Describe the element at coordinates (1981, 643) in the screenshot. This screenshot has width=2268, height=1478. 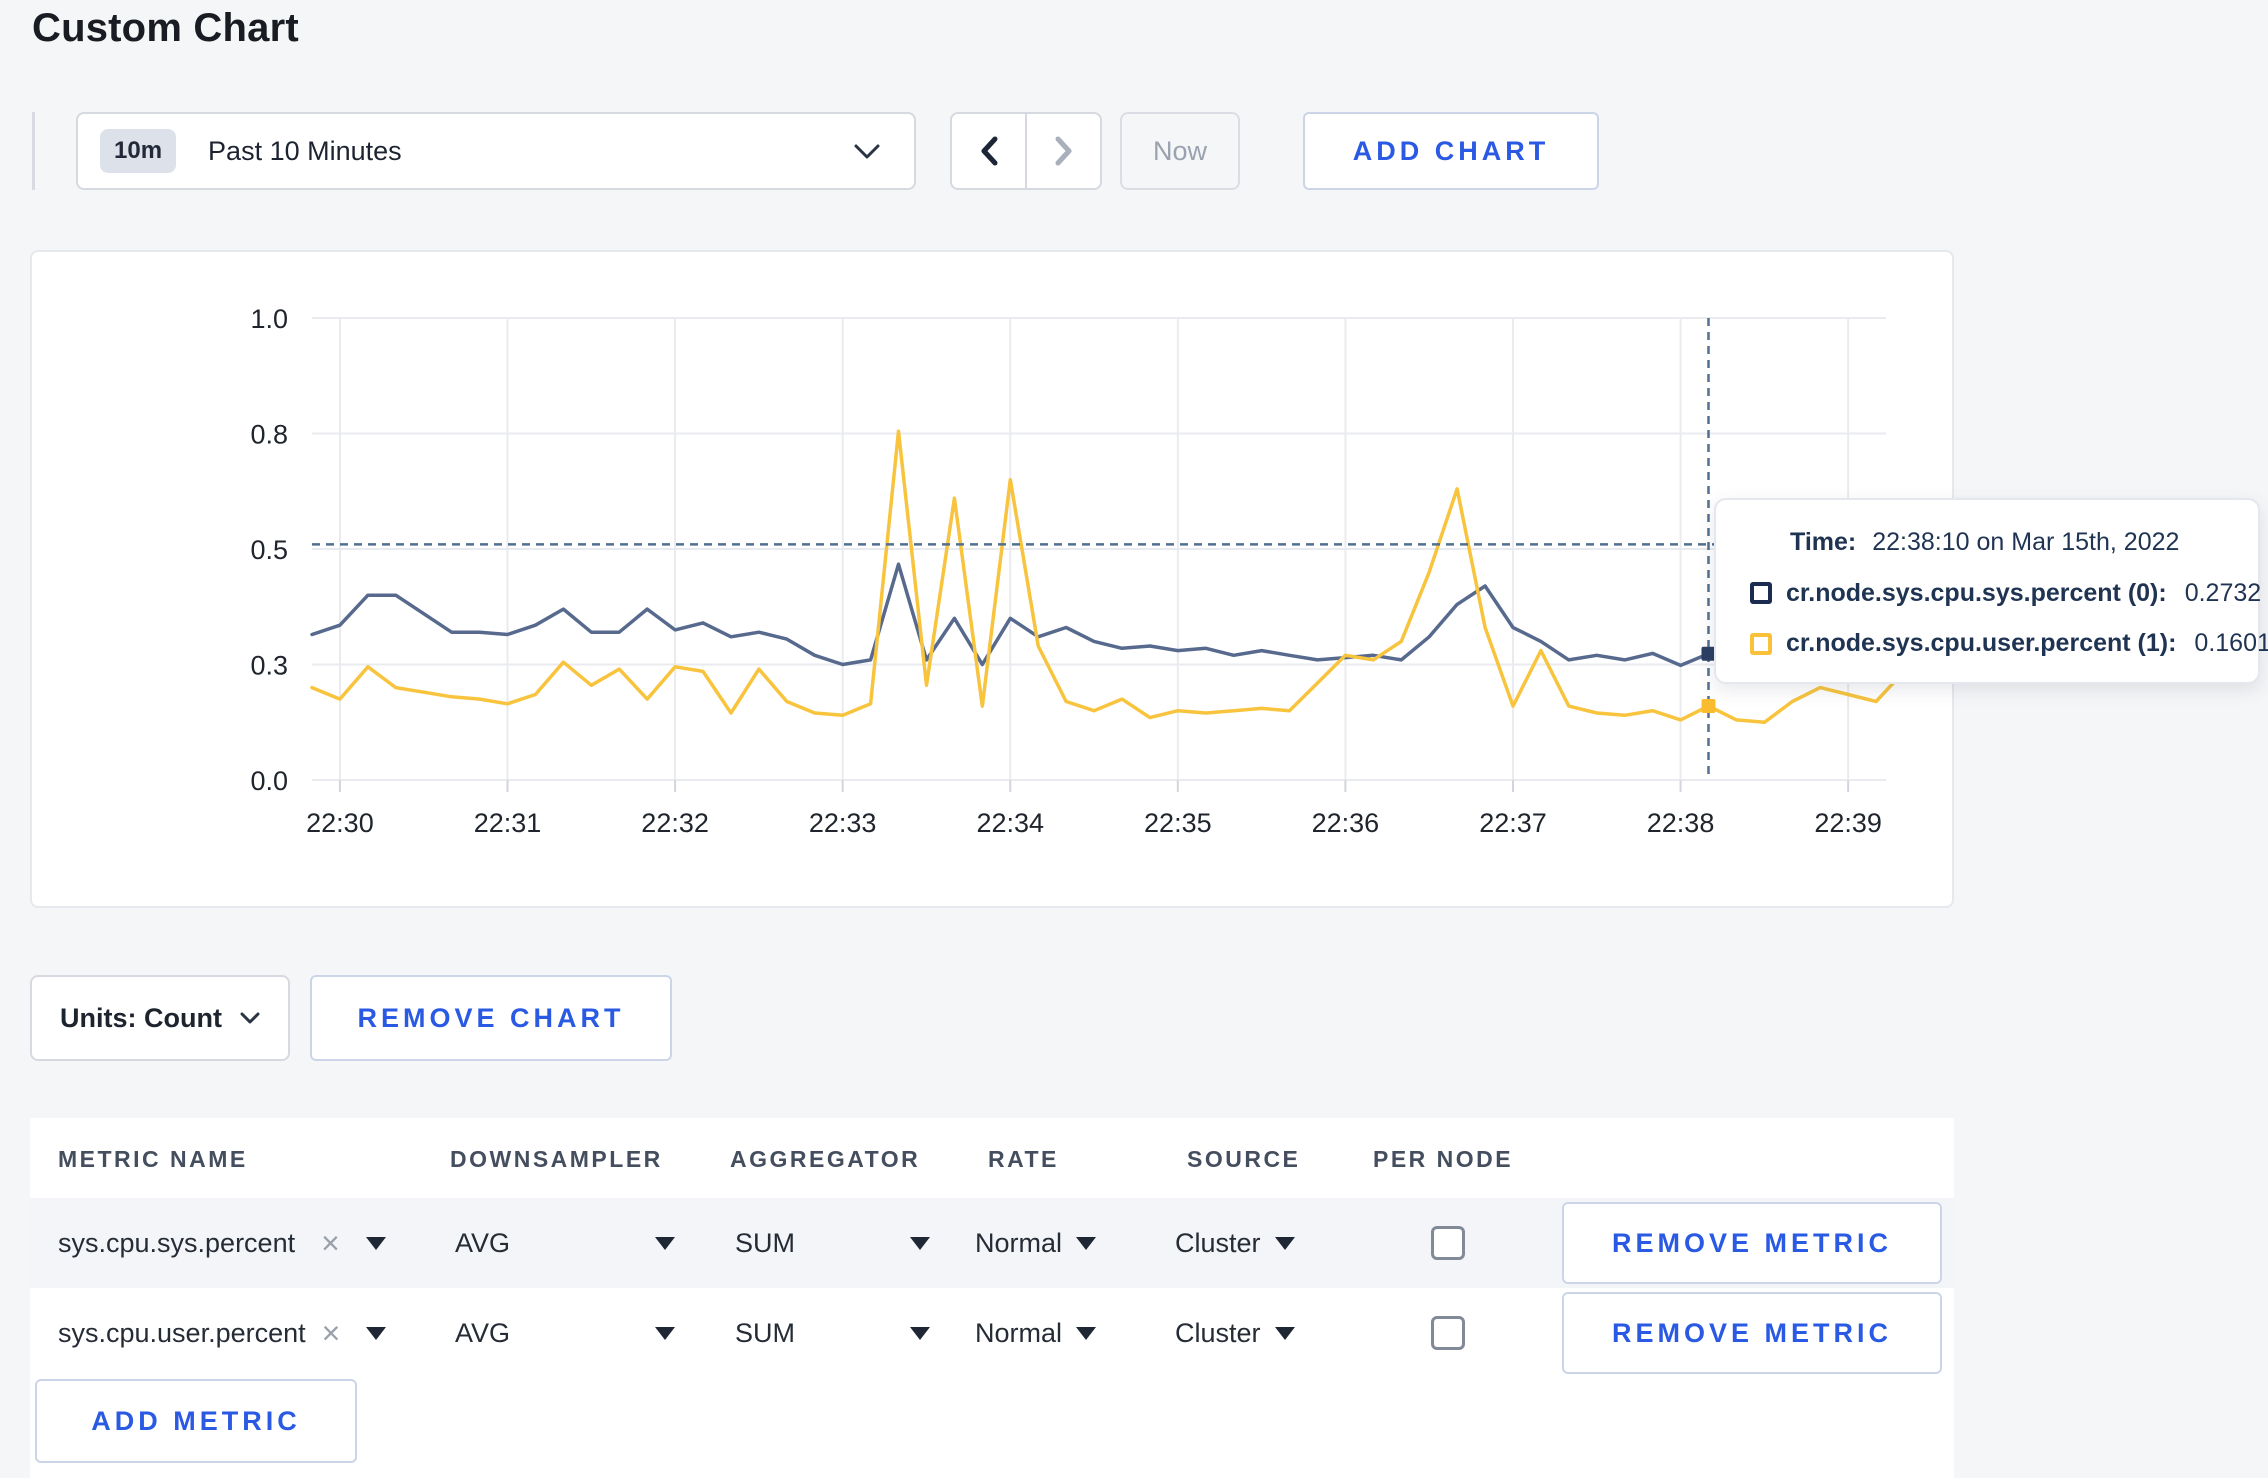
I see `tooltip-series-name: cr.node.sys.cpu.user.percent (1):` at that location.